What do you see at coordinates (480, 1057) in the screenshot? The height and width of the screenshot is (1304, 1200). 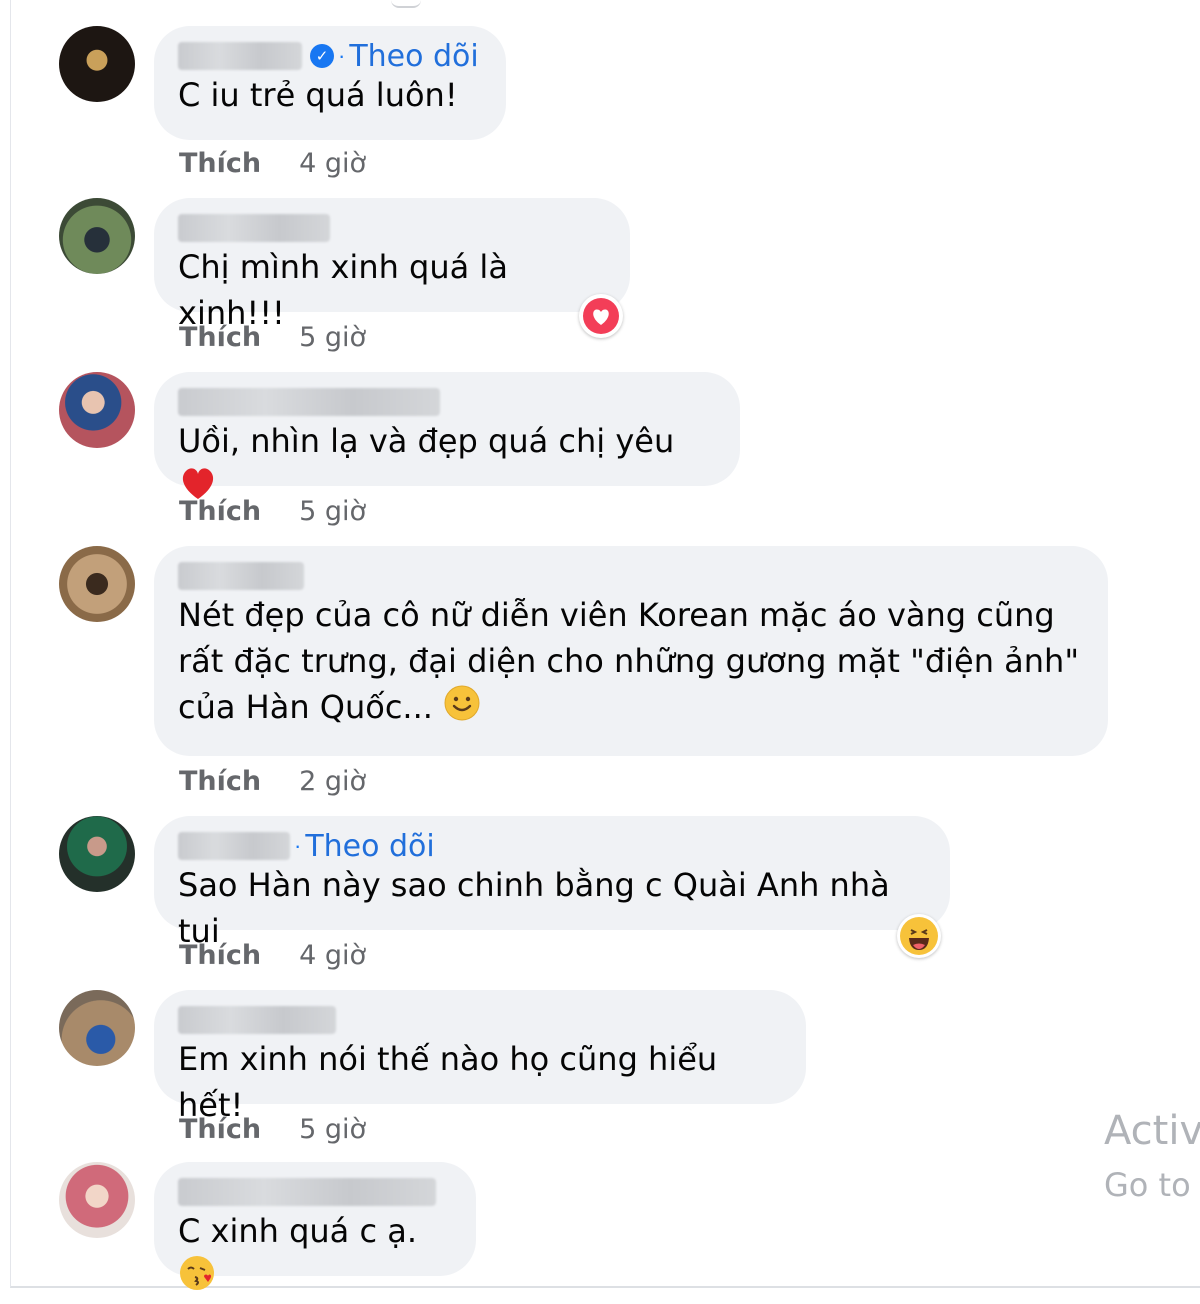 I see `comment-bubble: Em xinh nói thế nào họ cũng hiểu hết!` at bounding box center [480, 1057].